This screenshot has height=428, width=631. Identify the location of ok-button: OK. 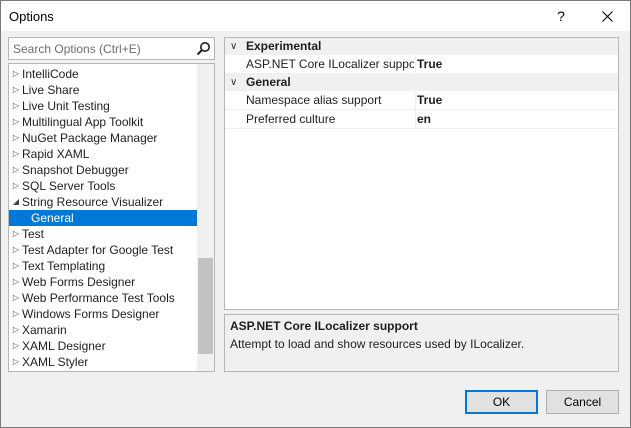
(501, 402).